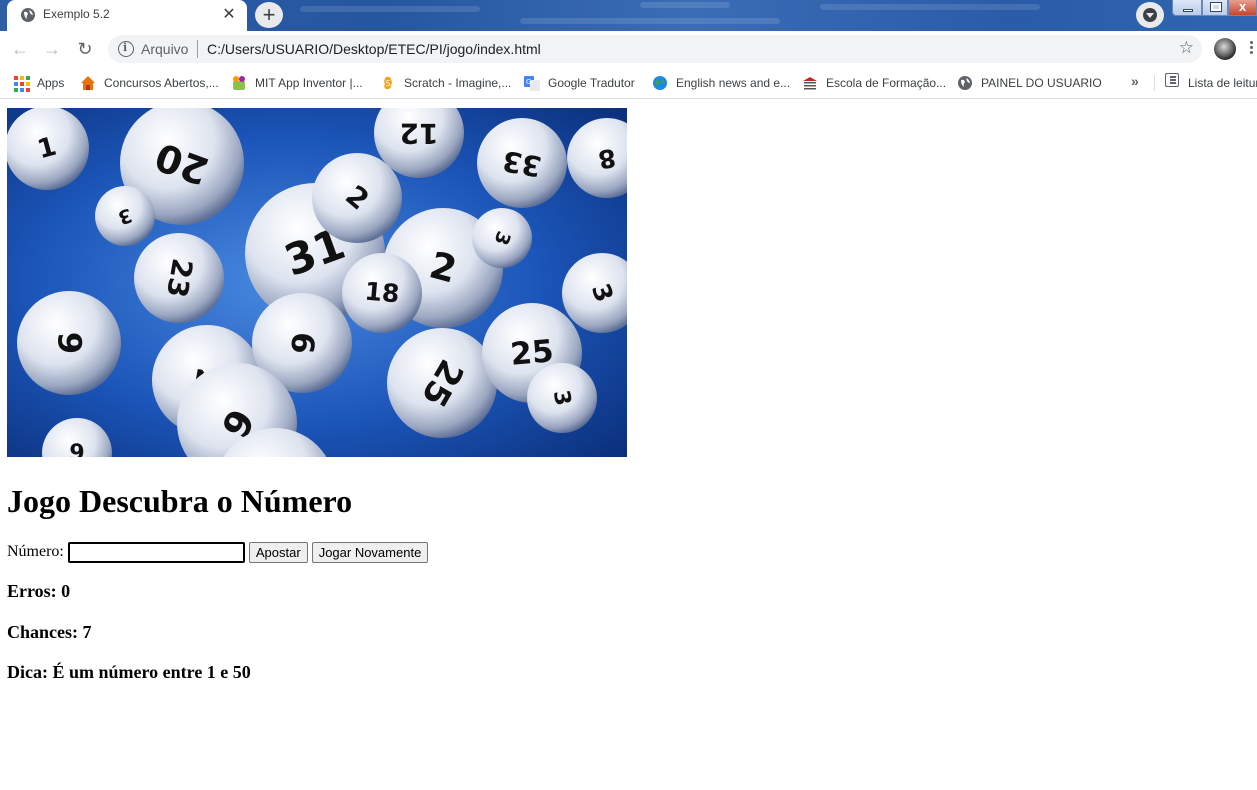 This screenshot has width=1257, height=790. I want to click on maximize-button, so click(1215, 8).